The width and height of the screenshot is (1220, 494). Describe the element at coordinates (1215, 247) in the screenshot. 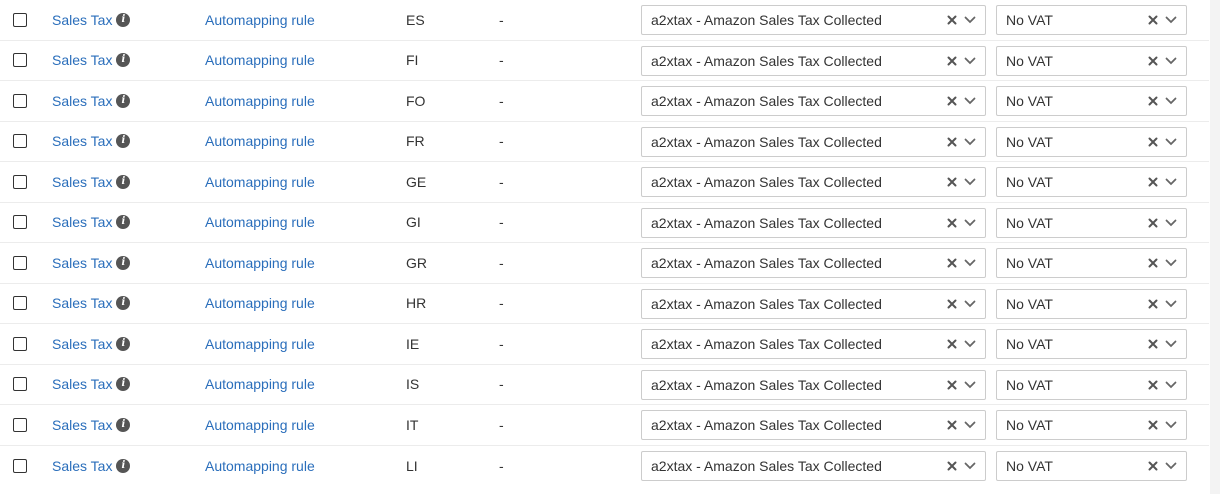

I see `scrollbar` at that location.